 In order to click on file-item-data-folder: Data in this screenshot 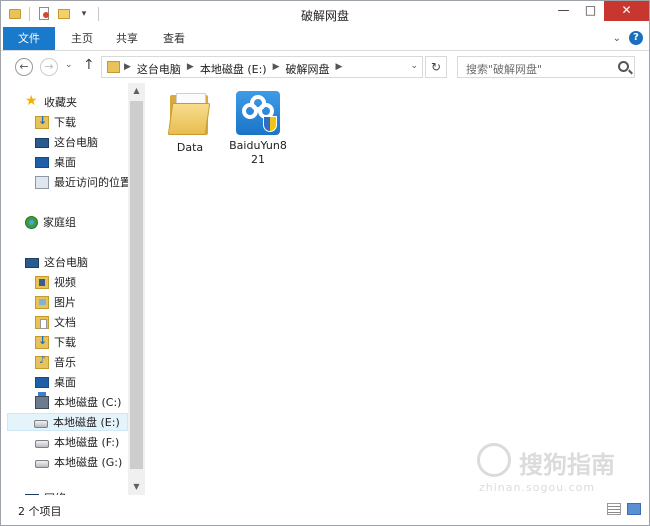, I will do `click(190, 123)`.